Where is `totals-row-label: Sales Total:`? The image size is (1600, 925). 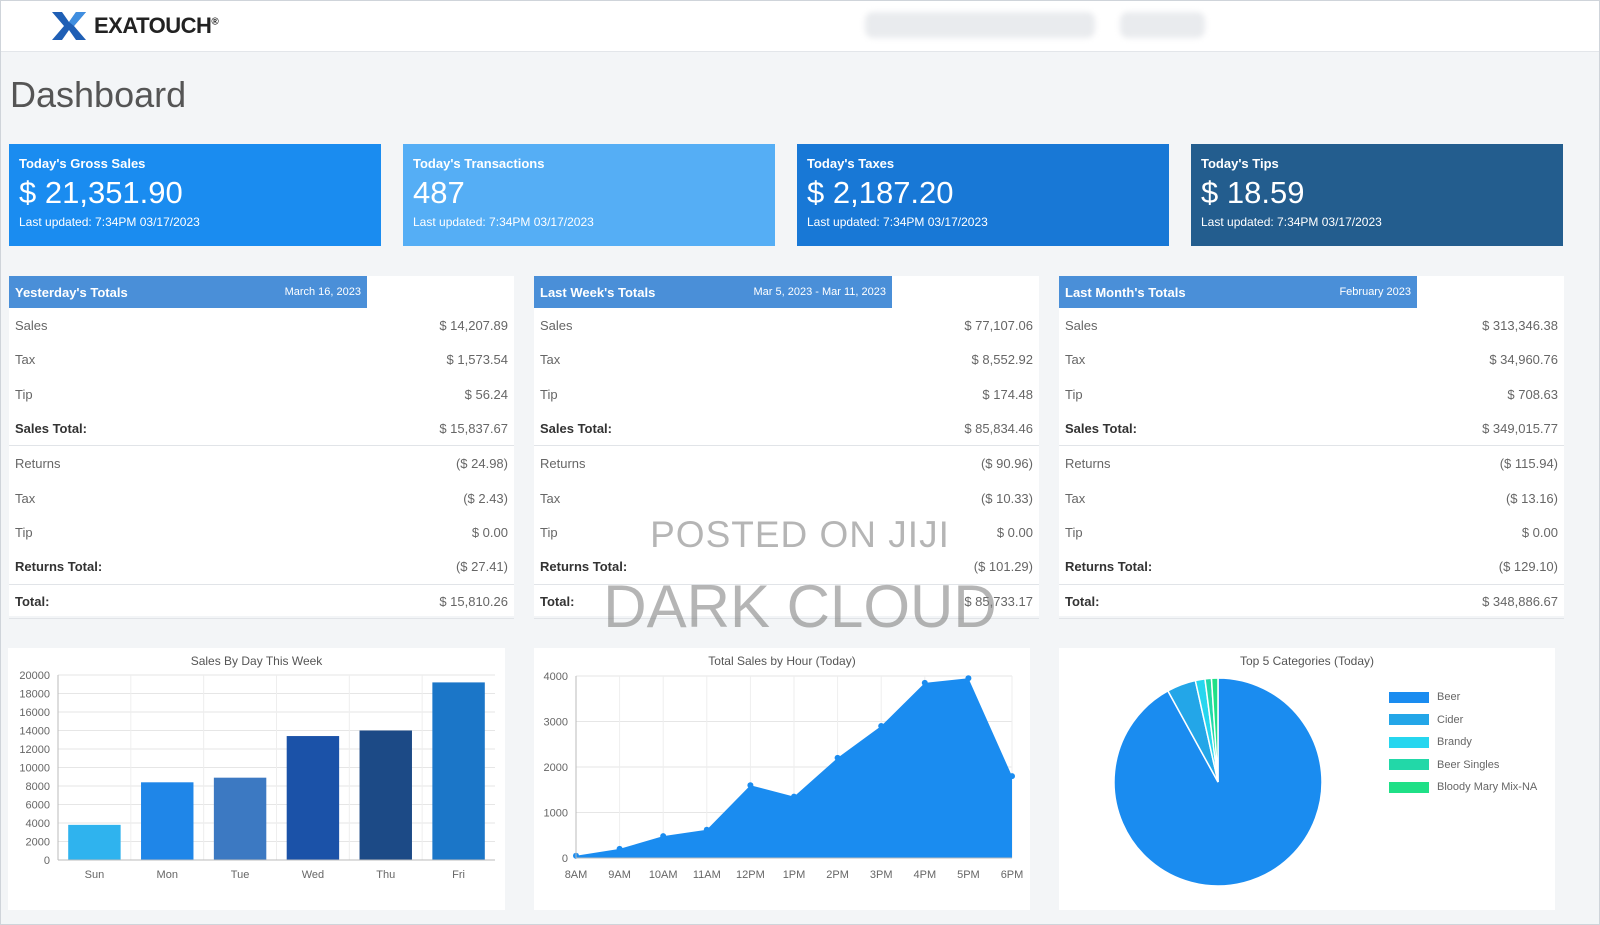 totals-row-label: Sales Total: is located at coordinates (1101, 429).